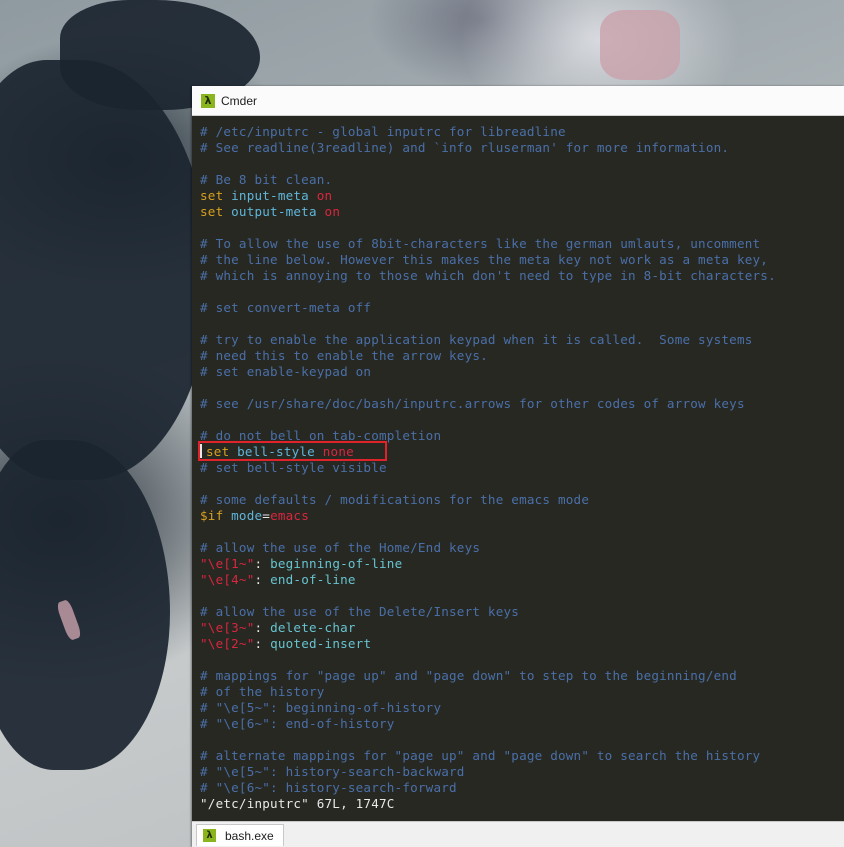 Image resolution: width=844 pixels, height=847 pixels. What do you see at coordinates (321, 435) in the screenshot?
I see `terminal-text-segment: # do not bell on tab-completion` at bounding box center [321, 435].